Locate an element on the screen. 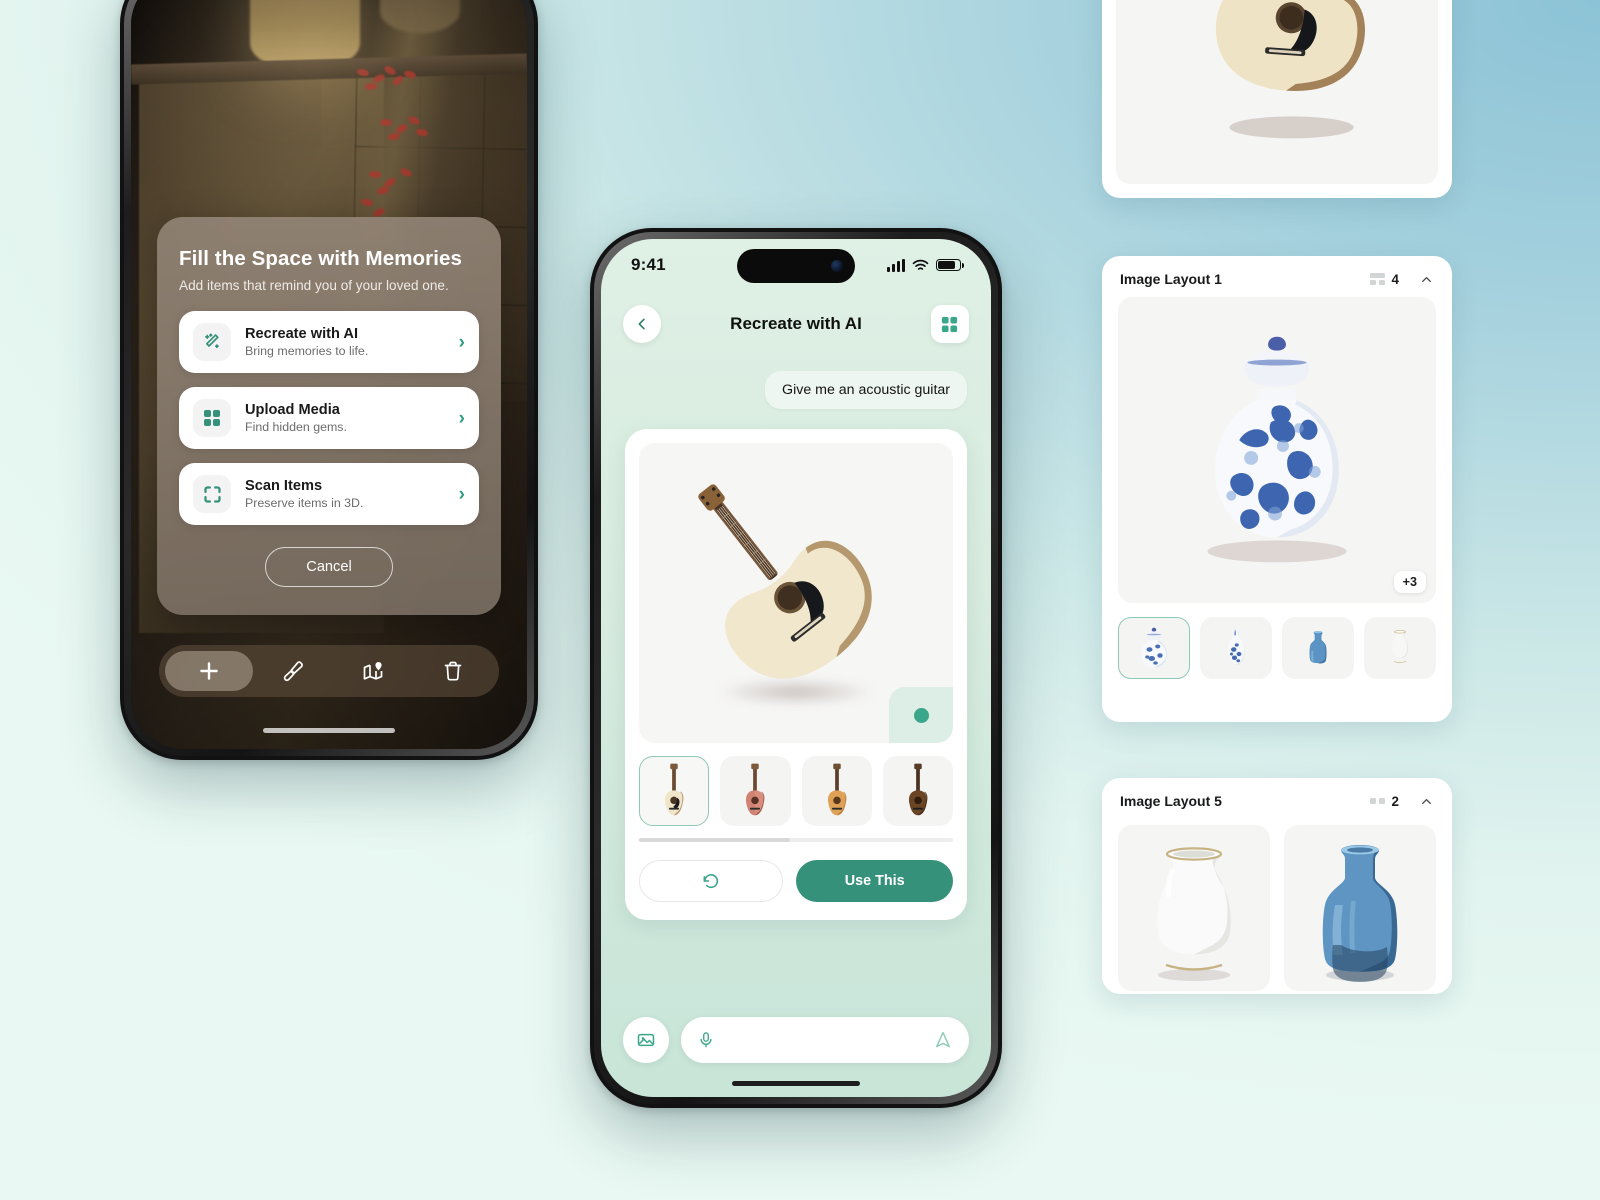 This screenshot has width=1600, height=1200. message-input is located at coordinates (824, 1040).